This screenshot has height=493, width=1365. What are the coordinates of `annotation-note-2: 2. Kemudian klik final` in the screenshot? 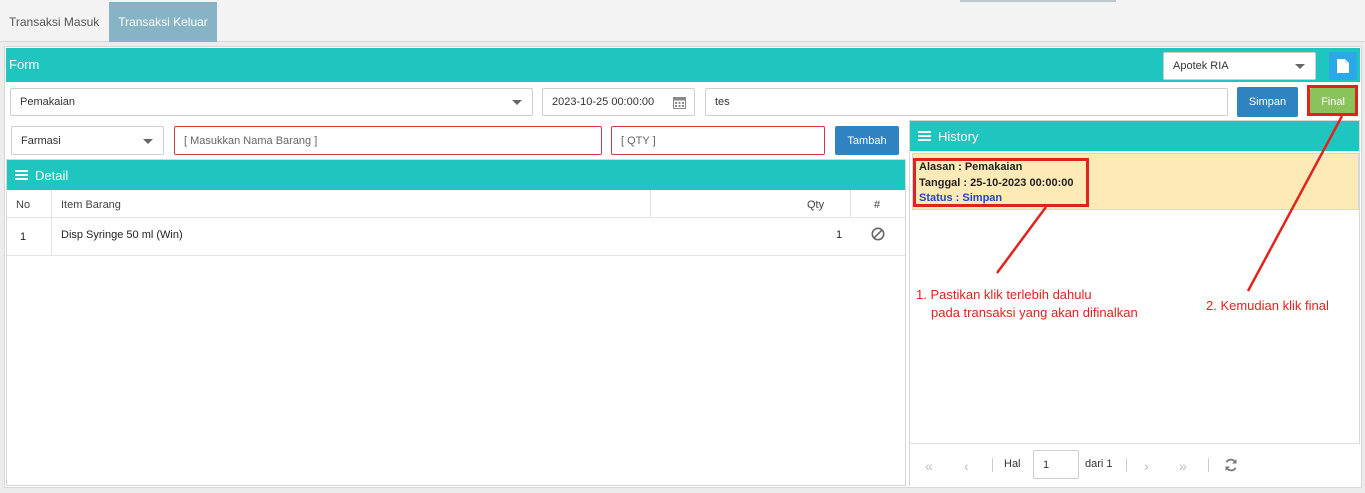 It's located at (1267, 305).